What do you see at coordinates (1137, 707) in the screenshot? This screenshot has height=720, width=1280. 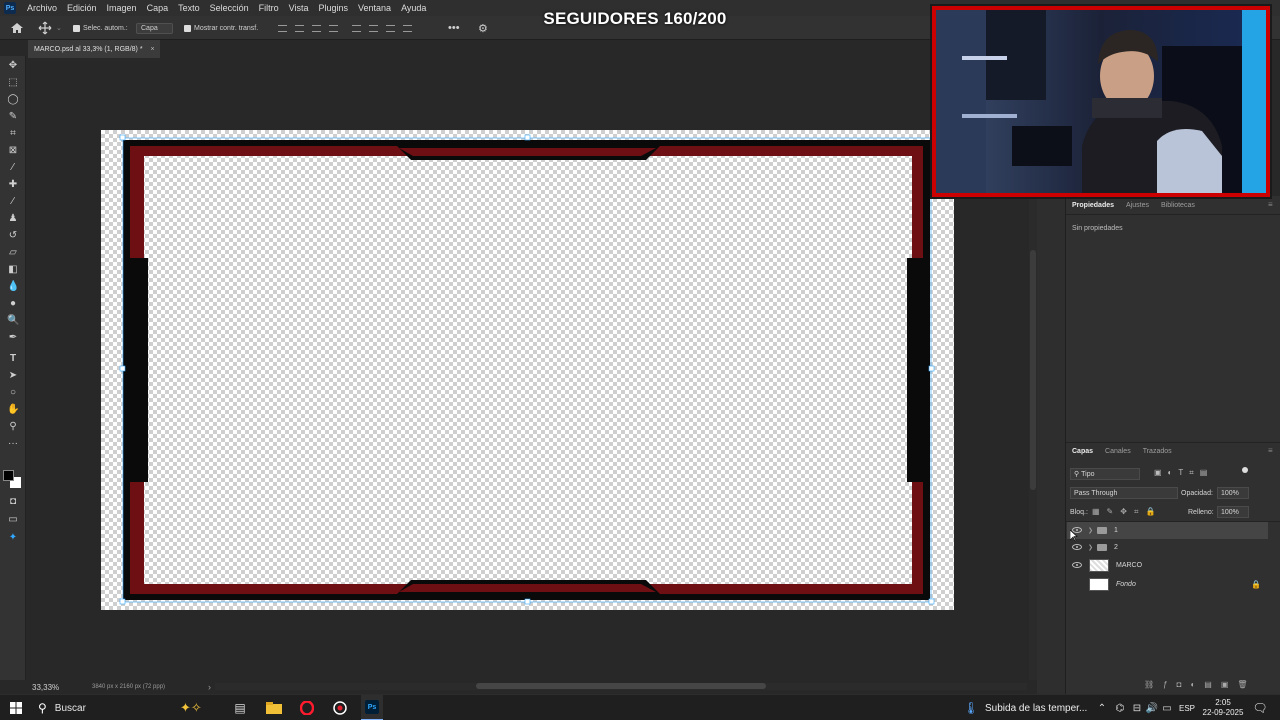 I see `network-icon: ⊟` at bounding box center [1137, 707].